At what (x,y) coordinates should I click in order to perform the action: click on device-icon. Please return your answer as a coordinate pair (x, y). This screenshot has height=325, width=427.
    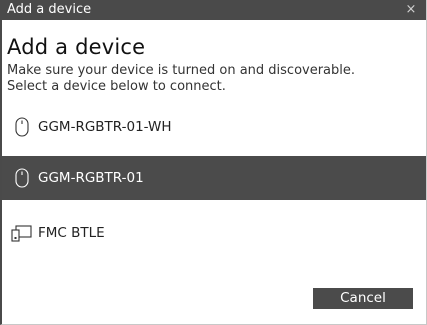
    Looking at the image, I should click on (22, 233).